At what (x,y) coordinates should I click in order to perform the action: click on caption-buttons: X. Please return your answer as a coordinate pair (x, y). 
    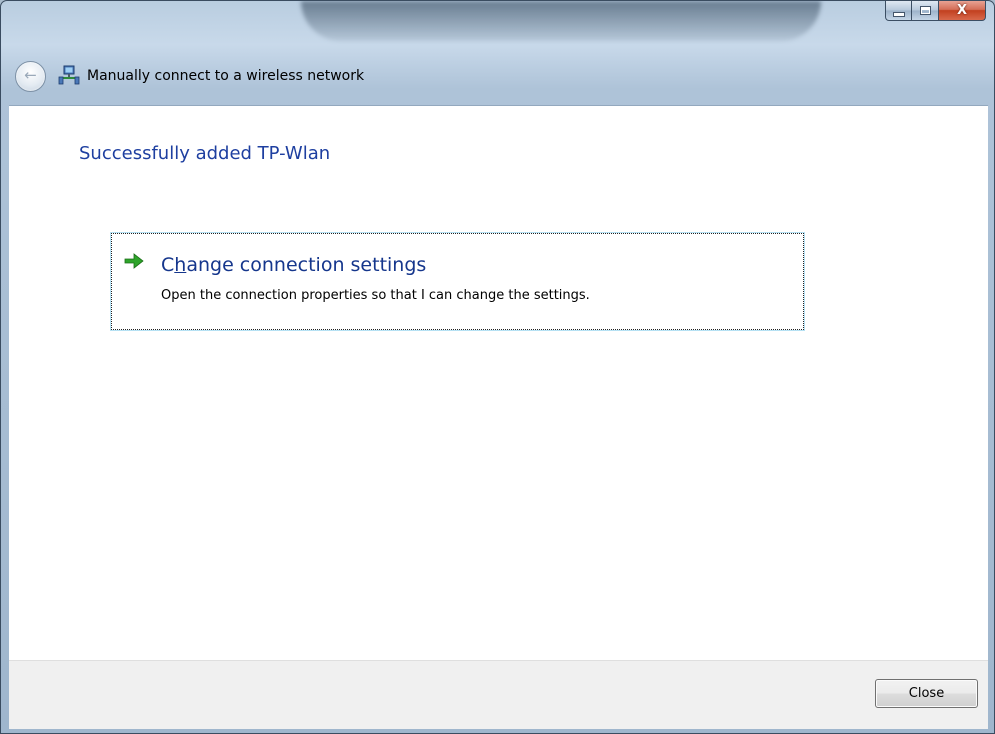
    Looking at the image, I should click on (935, 11).